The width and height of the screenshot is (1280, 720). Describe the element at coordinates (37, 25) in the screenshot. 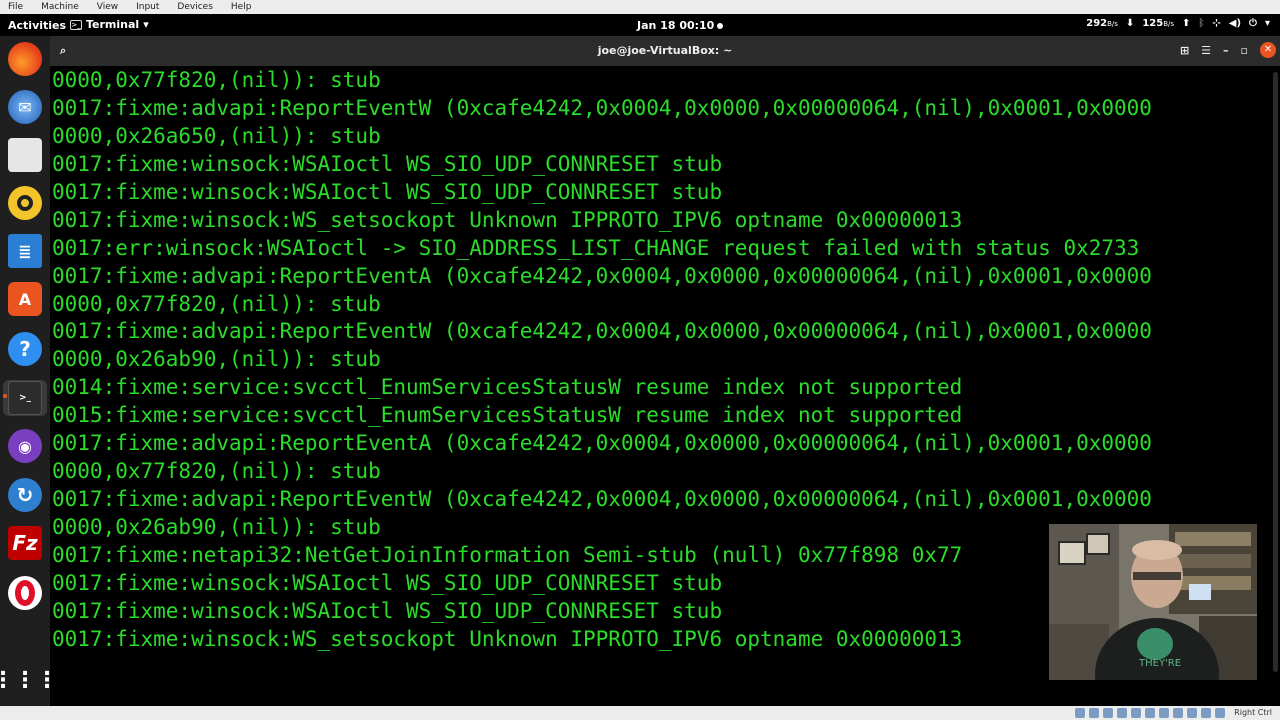

I see `activities-button: Activities` at that location.